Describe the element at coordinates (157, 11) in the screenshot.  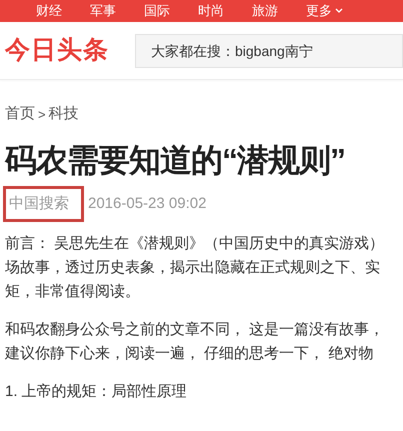
I see `nav-link: 国际` at that location.